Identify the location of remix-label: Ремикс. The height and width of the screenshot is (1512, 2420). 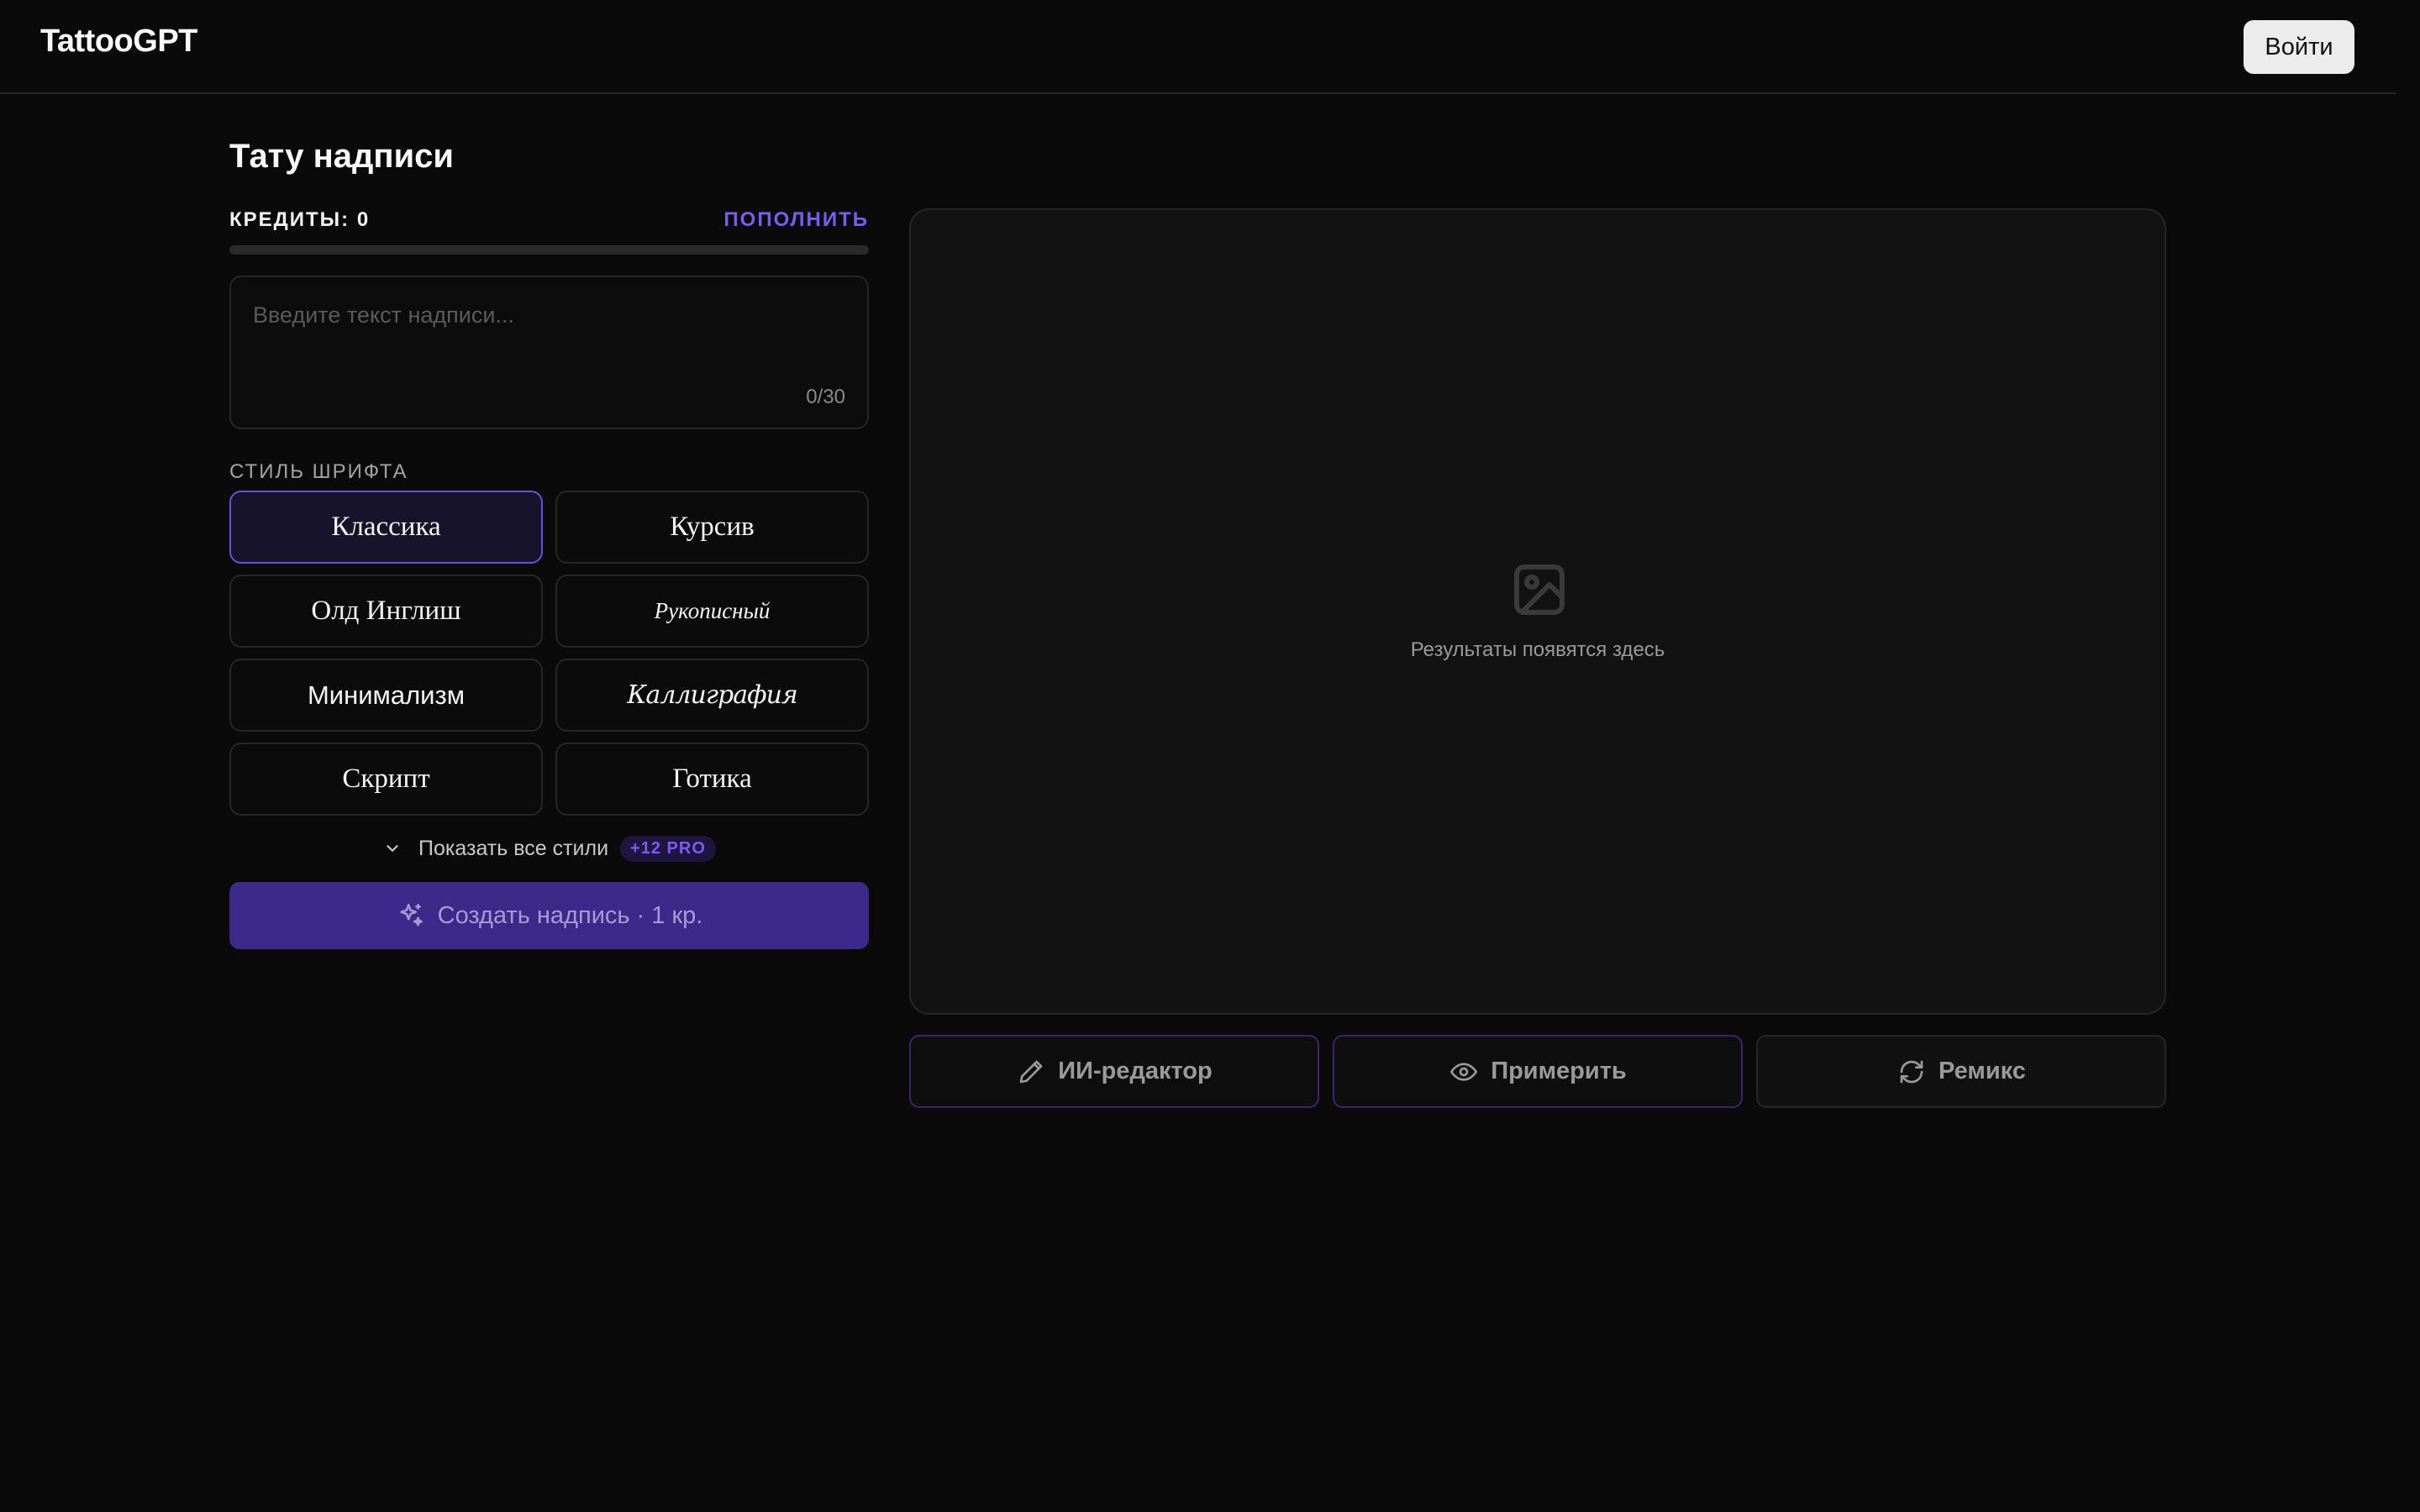
(1983, 1071).